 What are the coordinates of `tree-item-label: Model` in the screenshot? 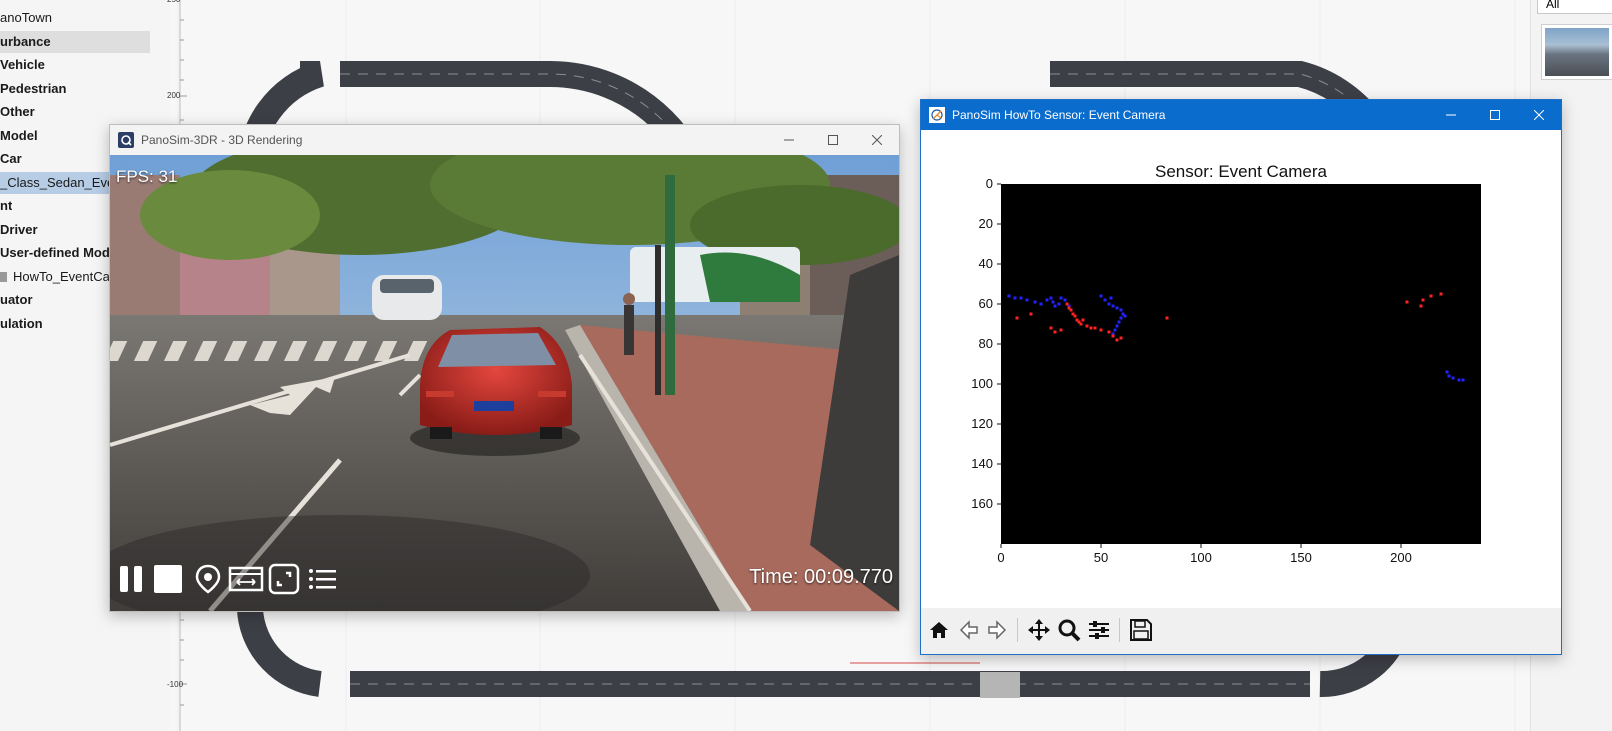 It's located at (19, 135).